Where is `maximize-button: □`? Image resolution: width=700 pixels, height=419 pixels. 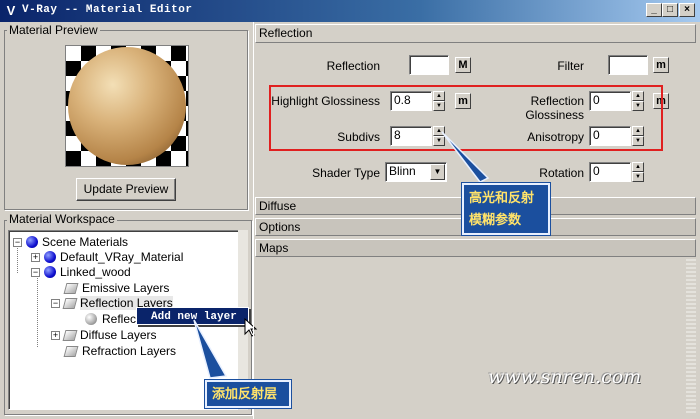
maximize-button: □ is located at coordinates (670, 10).